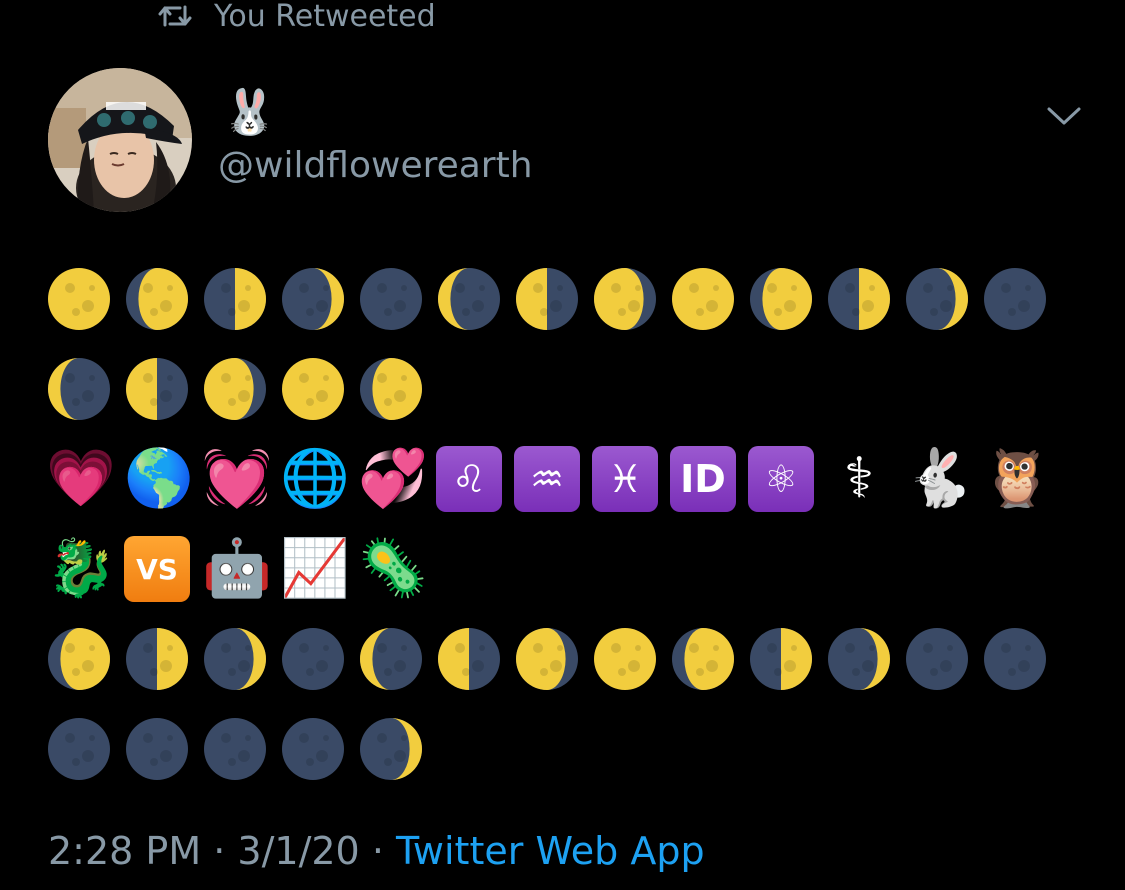  Describe the element at coordinates (120, 140) in the screenshot. I see `avatar` at that location.